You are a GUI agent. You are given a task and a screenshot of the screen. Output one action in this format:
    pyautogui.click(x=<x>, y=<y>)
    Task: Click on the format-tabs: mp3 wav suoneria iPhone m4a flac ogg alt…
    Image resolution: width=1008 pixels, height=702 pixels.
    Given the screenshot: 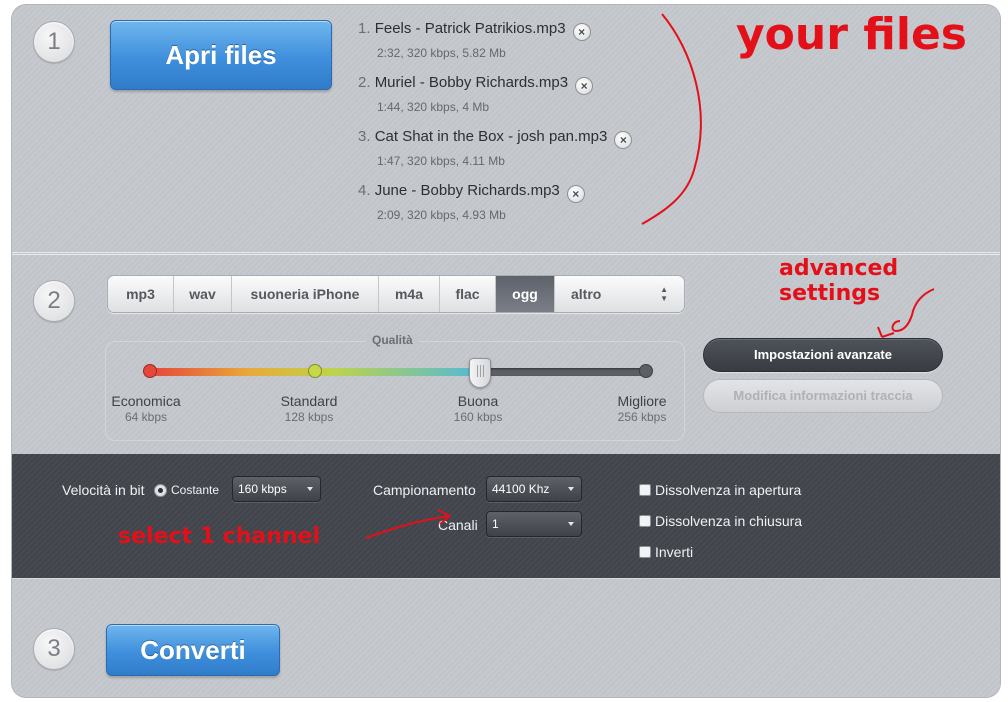 What is the action you would take?
    pyautogui.click(x=396, y=294)
    